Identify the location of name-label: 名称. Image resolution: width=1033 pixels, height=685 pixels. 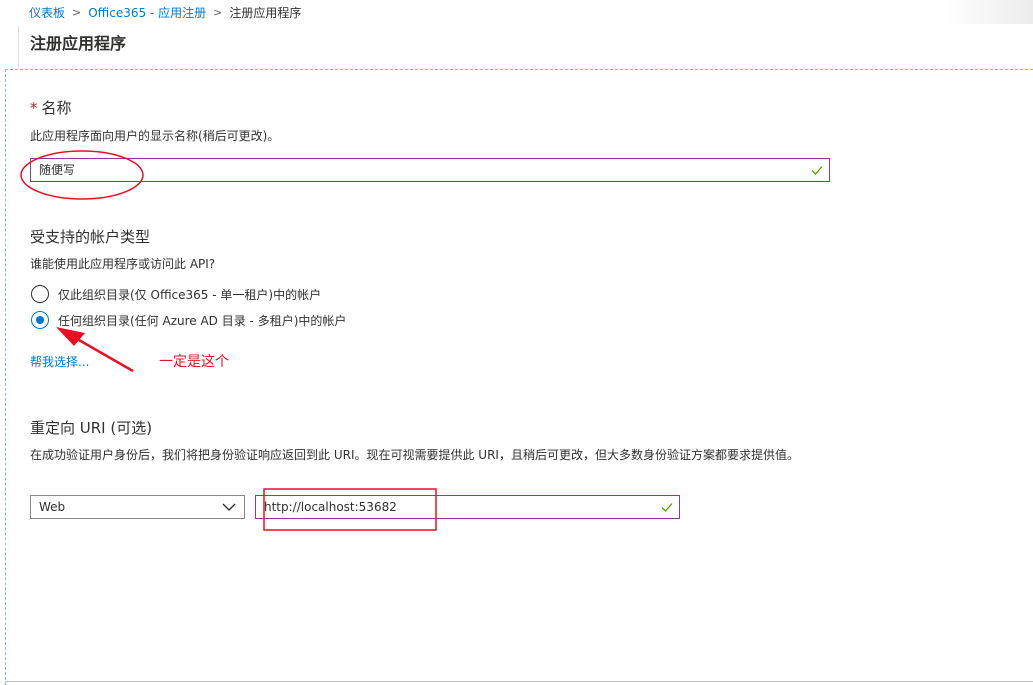
(56, 108).